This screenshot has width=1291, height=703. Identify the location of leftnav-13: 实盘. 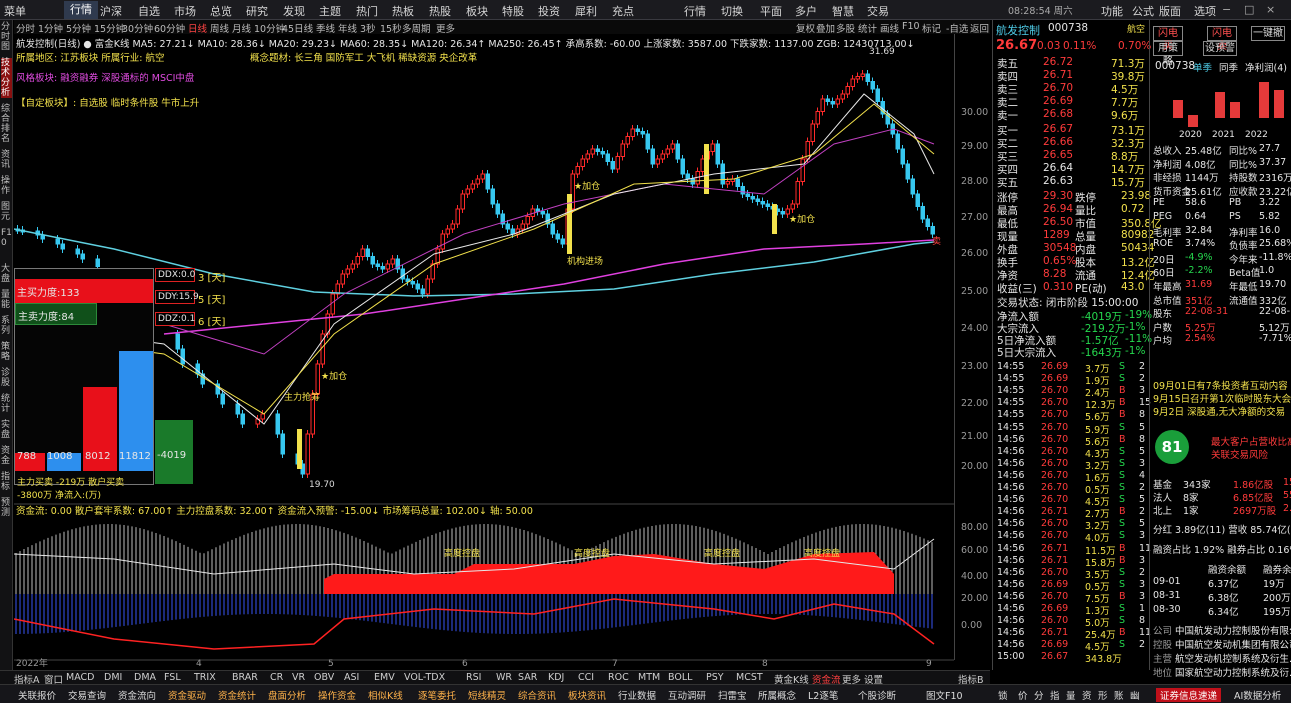
(6, 430).